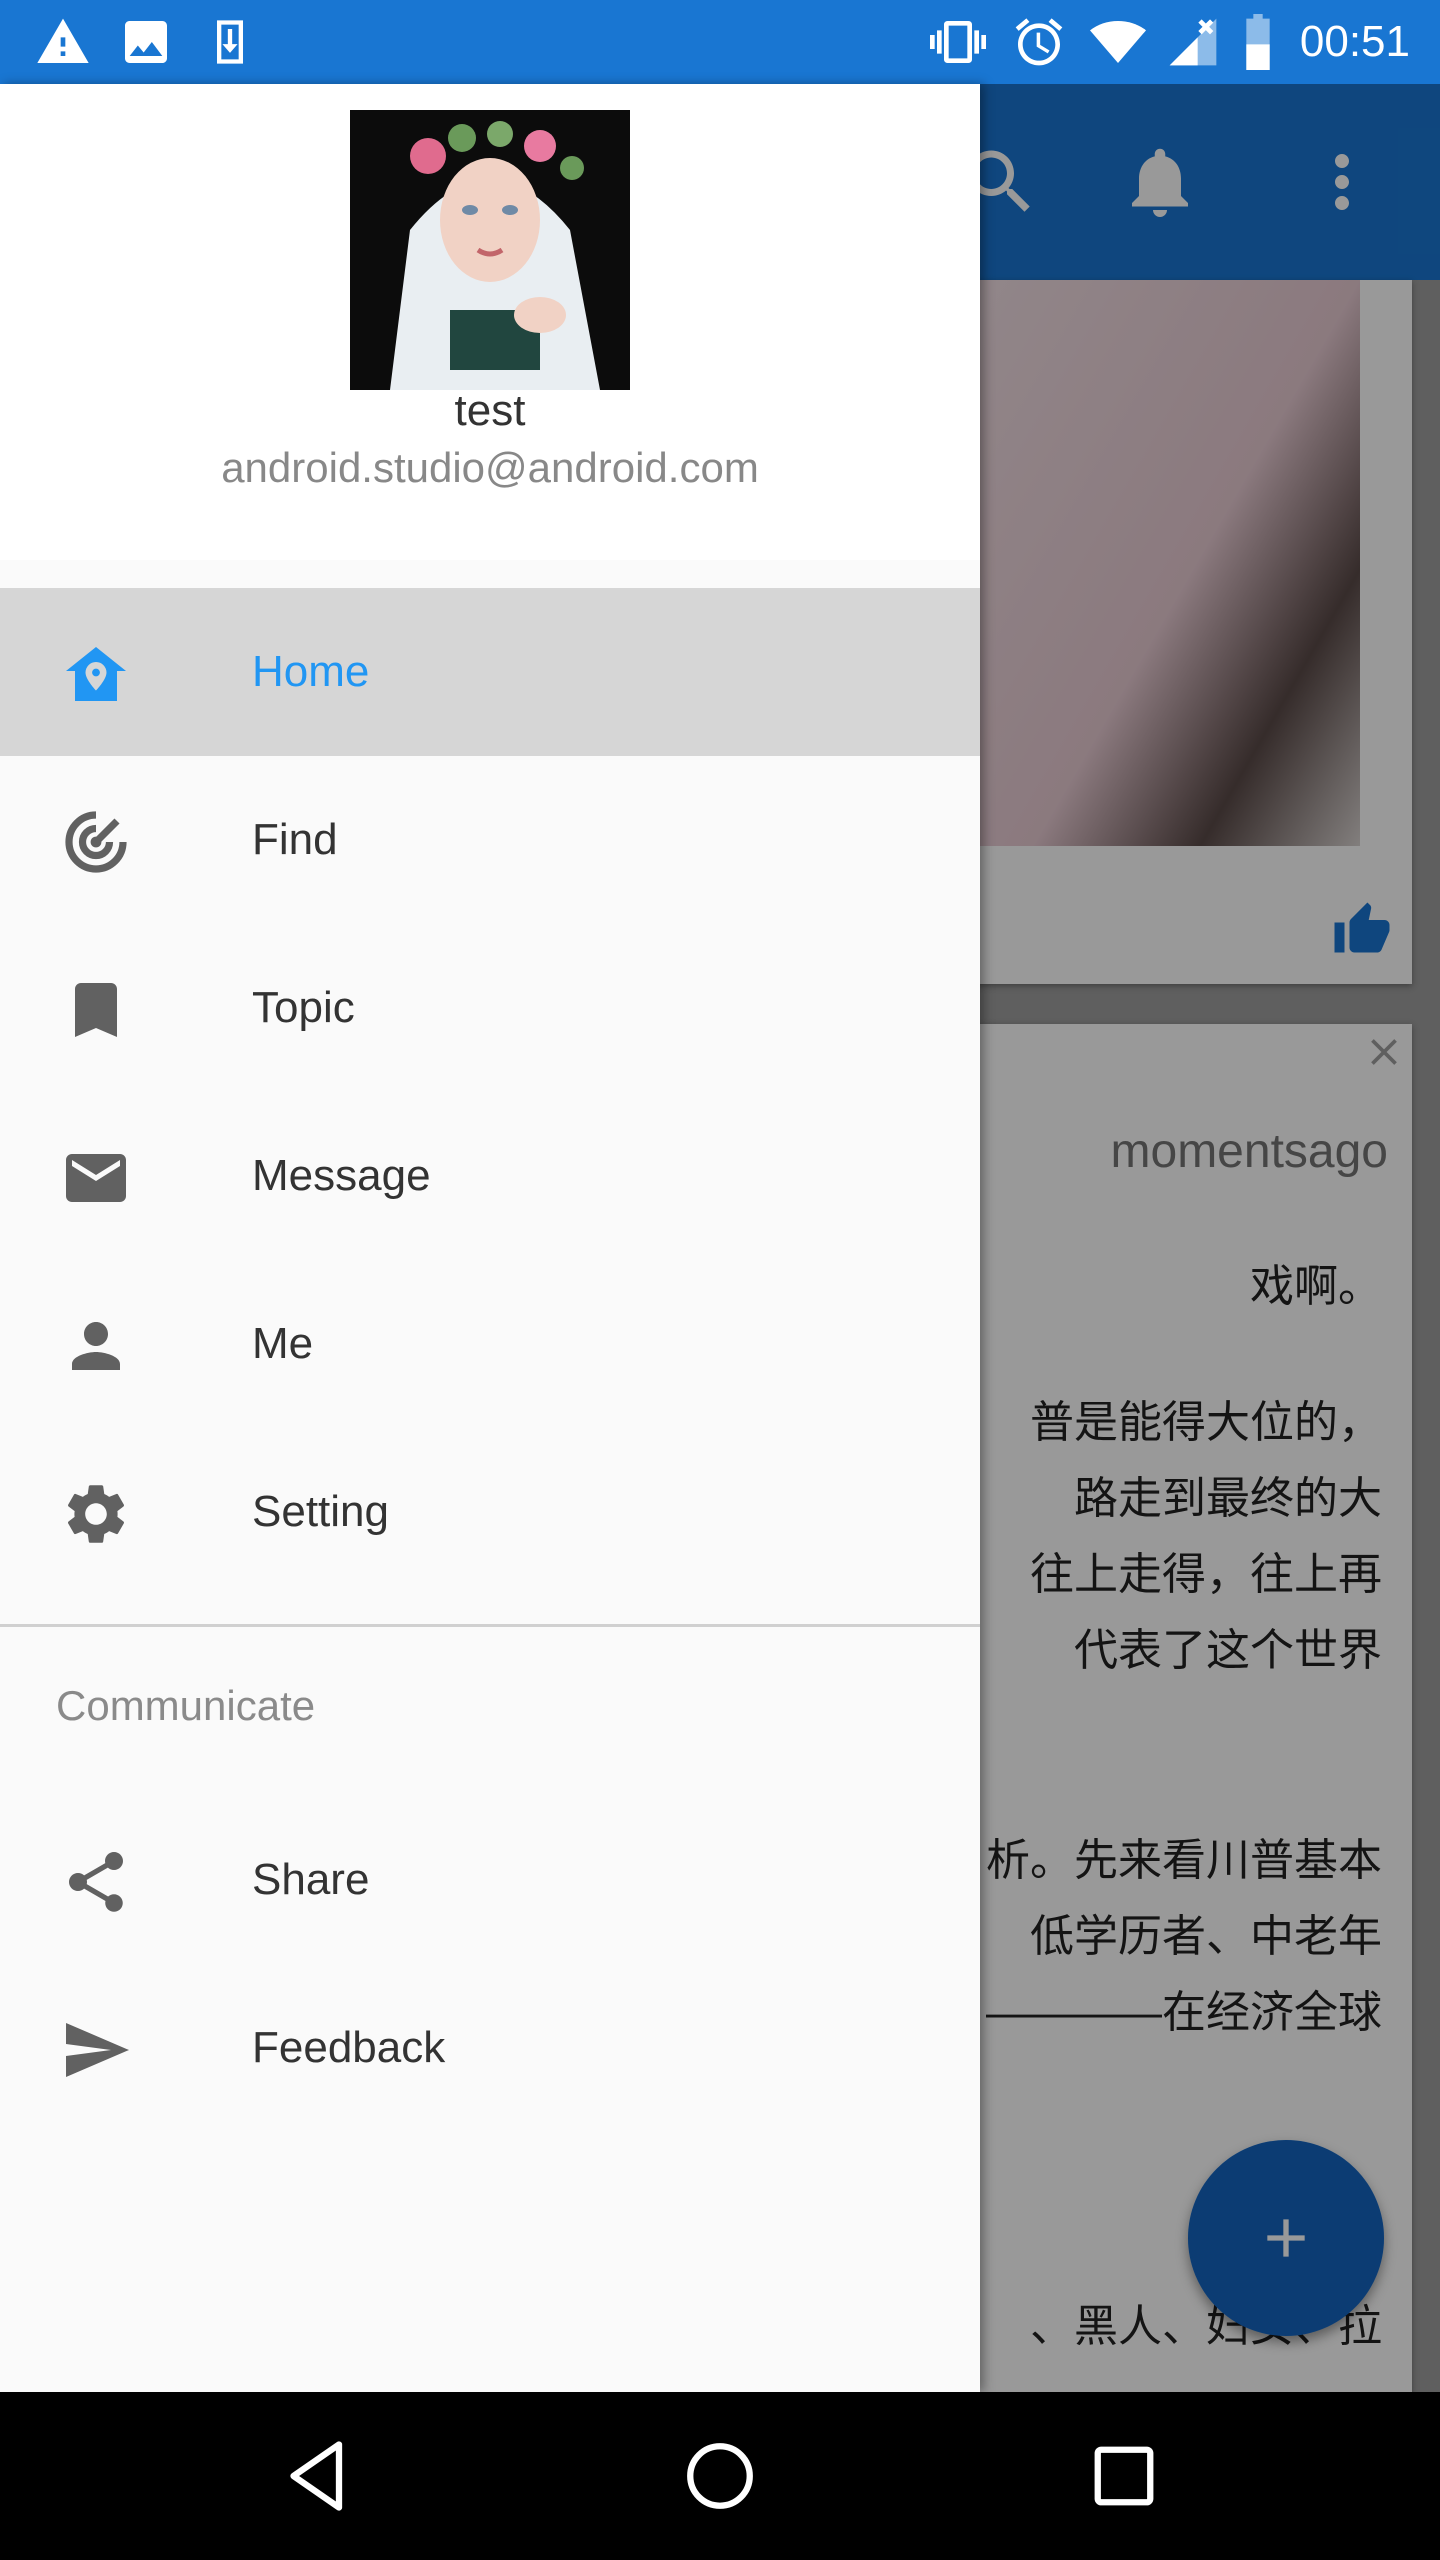  What do you see at coordinates (490, 467) in the screenshot?
I see `user-email: android.studio@android.com` at bounding box center [490, 467].